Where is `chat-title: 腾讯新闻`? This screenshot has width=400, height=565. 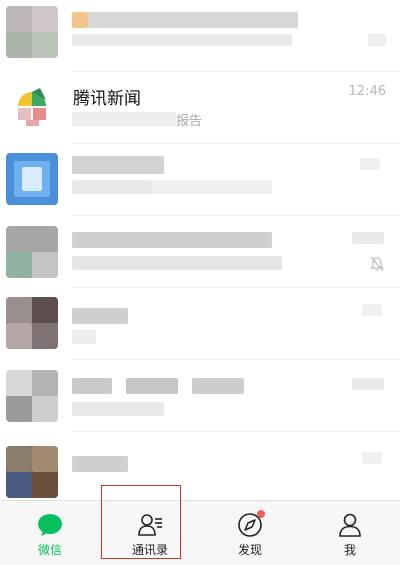
chat-title: 腾讯新闻 is located at coordinates (107, 99).